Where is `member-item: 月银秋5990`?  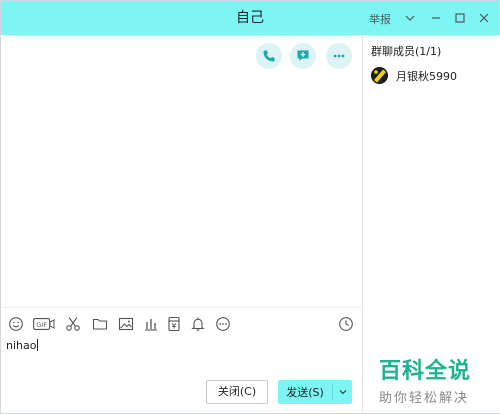
member-item: 月银秋5990 is located at coordinates (414, 75).